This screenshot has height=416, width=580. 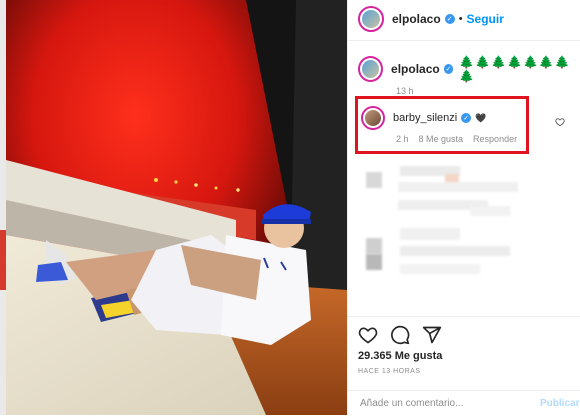 I want to click on heart-small-icon, so click(x=560, y=122).